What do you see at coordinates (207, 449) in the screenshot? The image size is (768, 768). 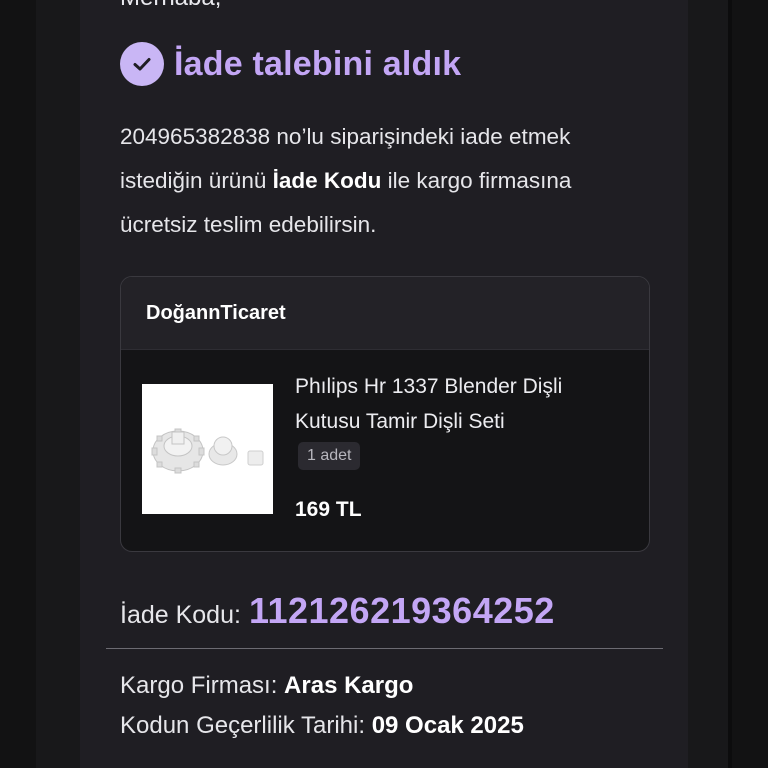 I see `product-image` at bounding box center [207, 449].